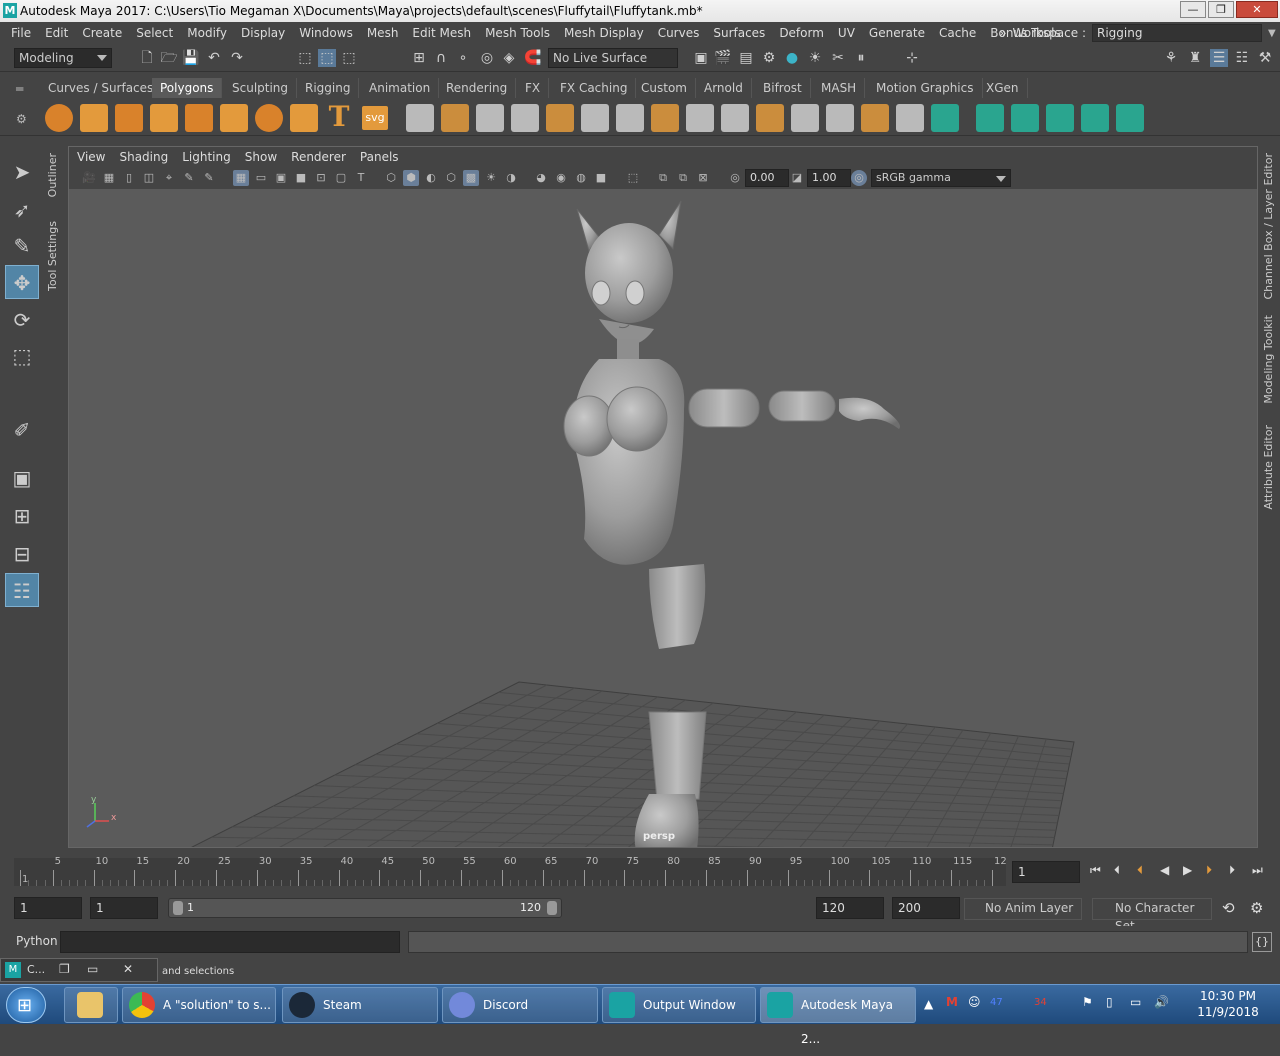  I want to click on shelf-tab-polygons: Polygons, so click(187, 88).